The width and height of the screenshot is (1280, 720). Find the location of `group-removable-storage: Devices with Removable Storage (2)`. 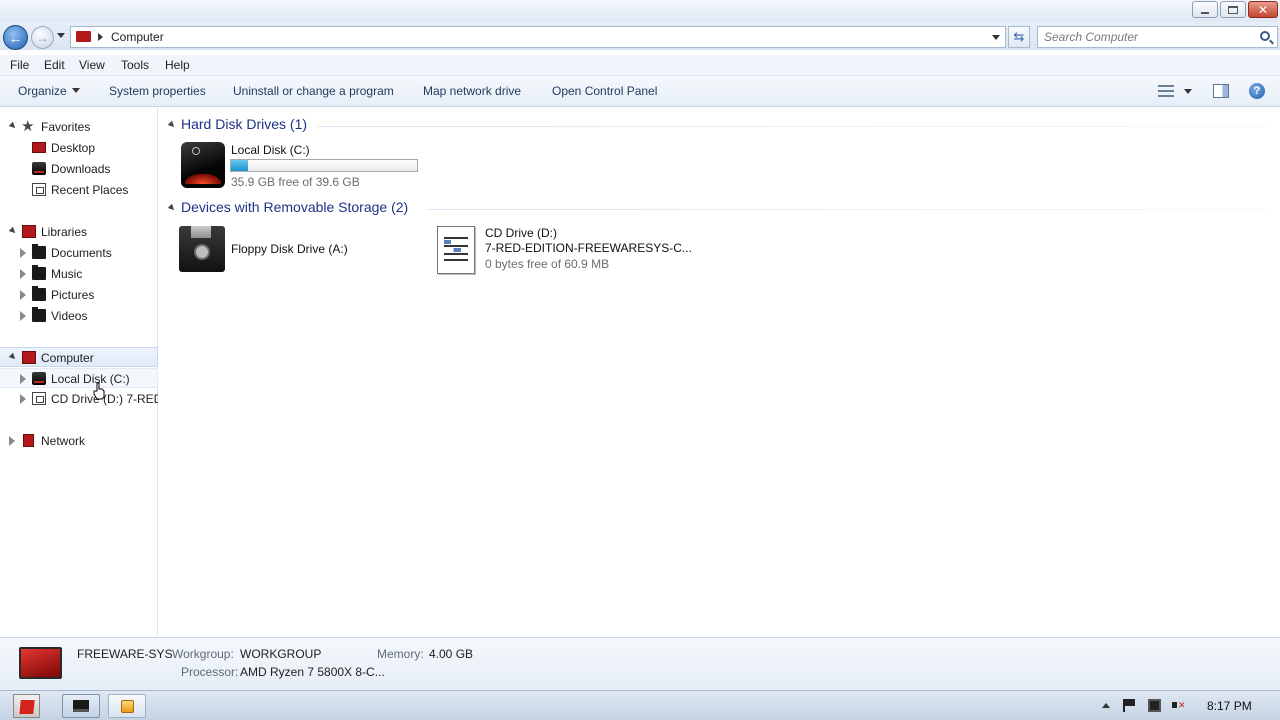

group-removable-storage: Devices with Removable Storage (2) is located at coordinates (717, 209).